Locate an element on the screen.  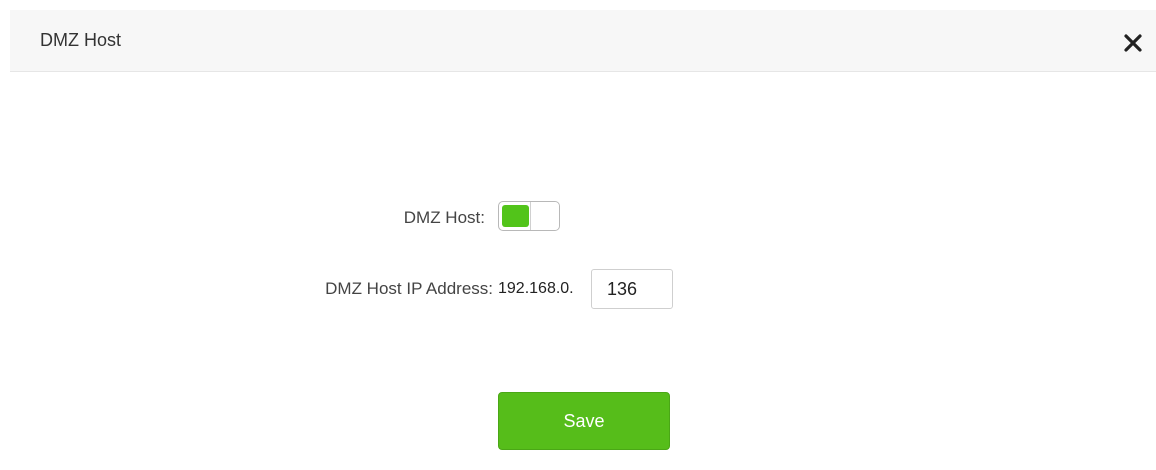
close-icon is located at coordinates (1133, 43).